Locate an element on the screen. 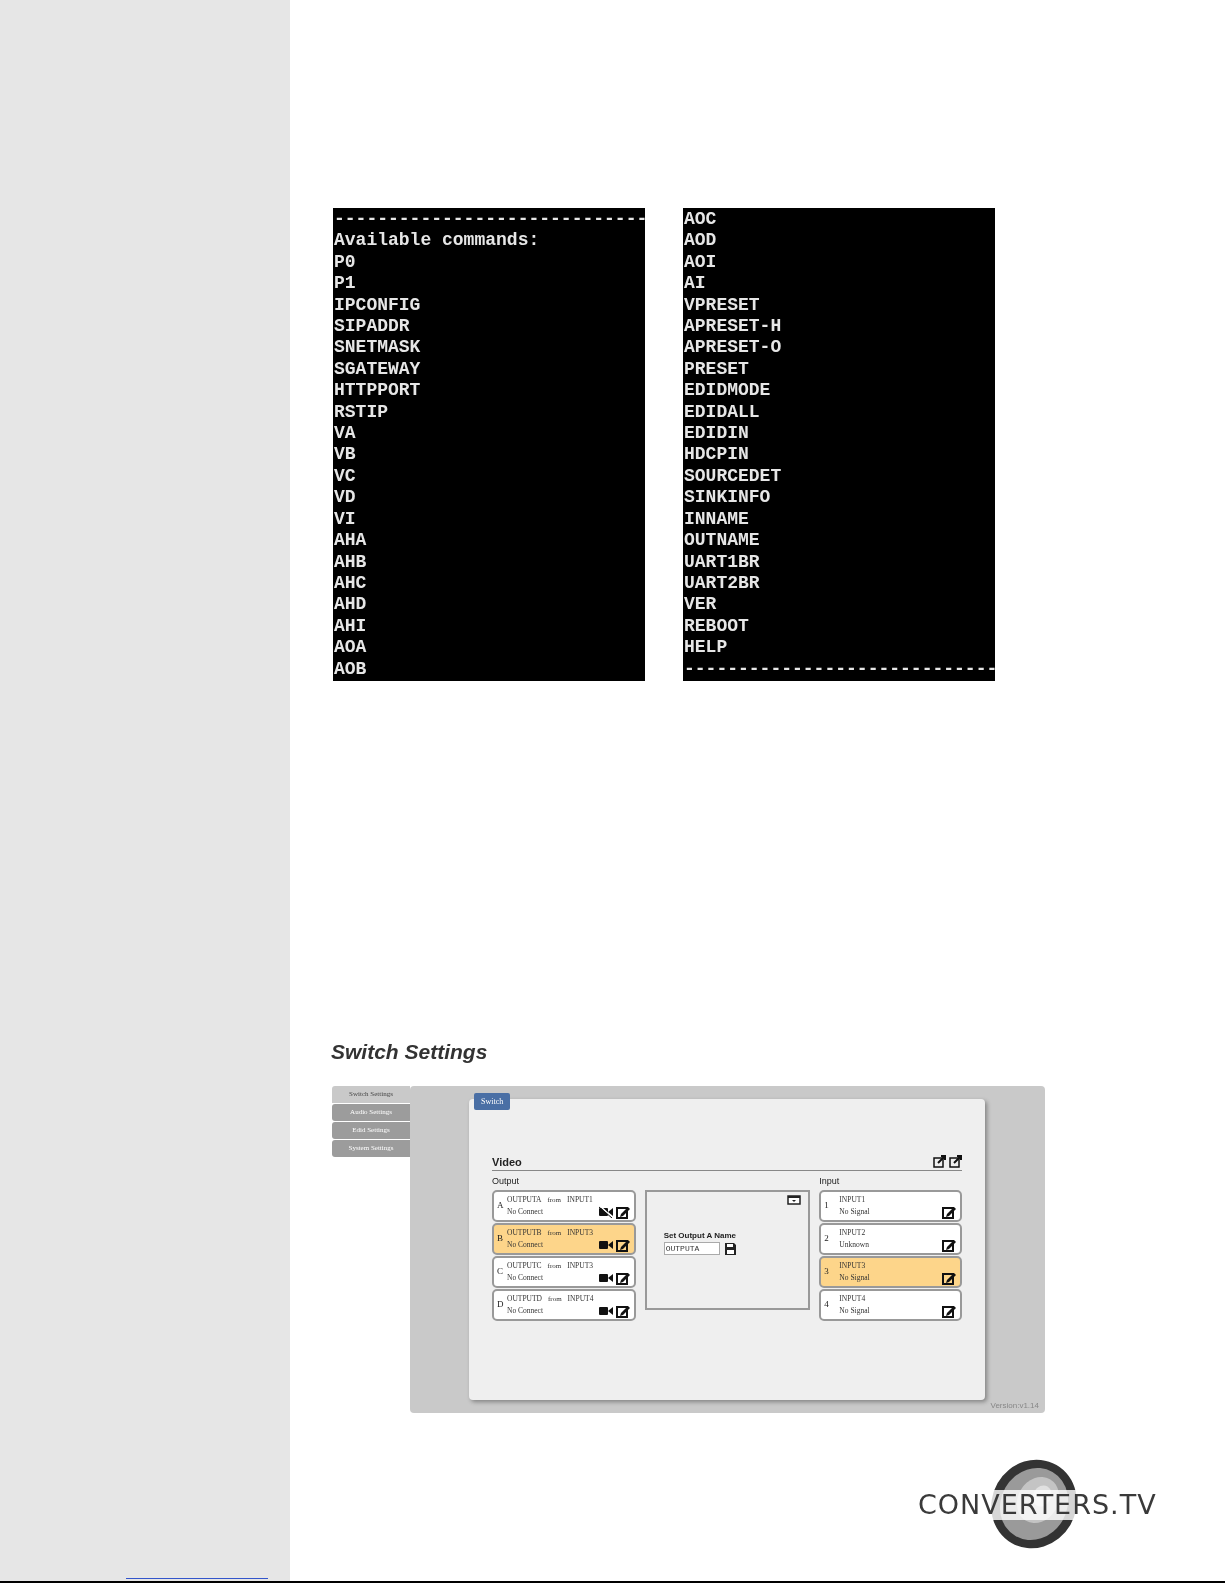 The height and width of the screenshot is (1585, 1225). terminal-line: VC is located at coordinates (345, 476).